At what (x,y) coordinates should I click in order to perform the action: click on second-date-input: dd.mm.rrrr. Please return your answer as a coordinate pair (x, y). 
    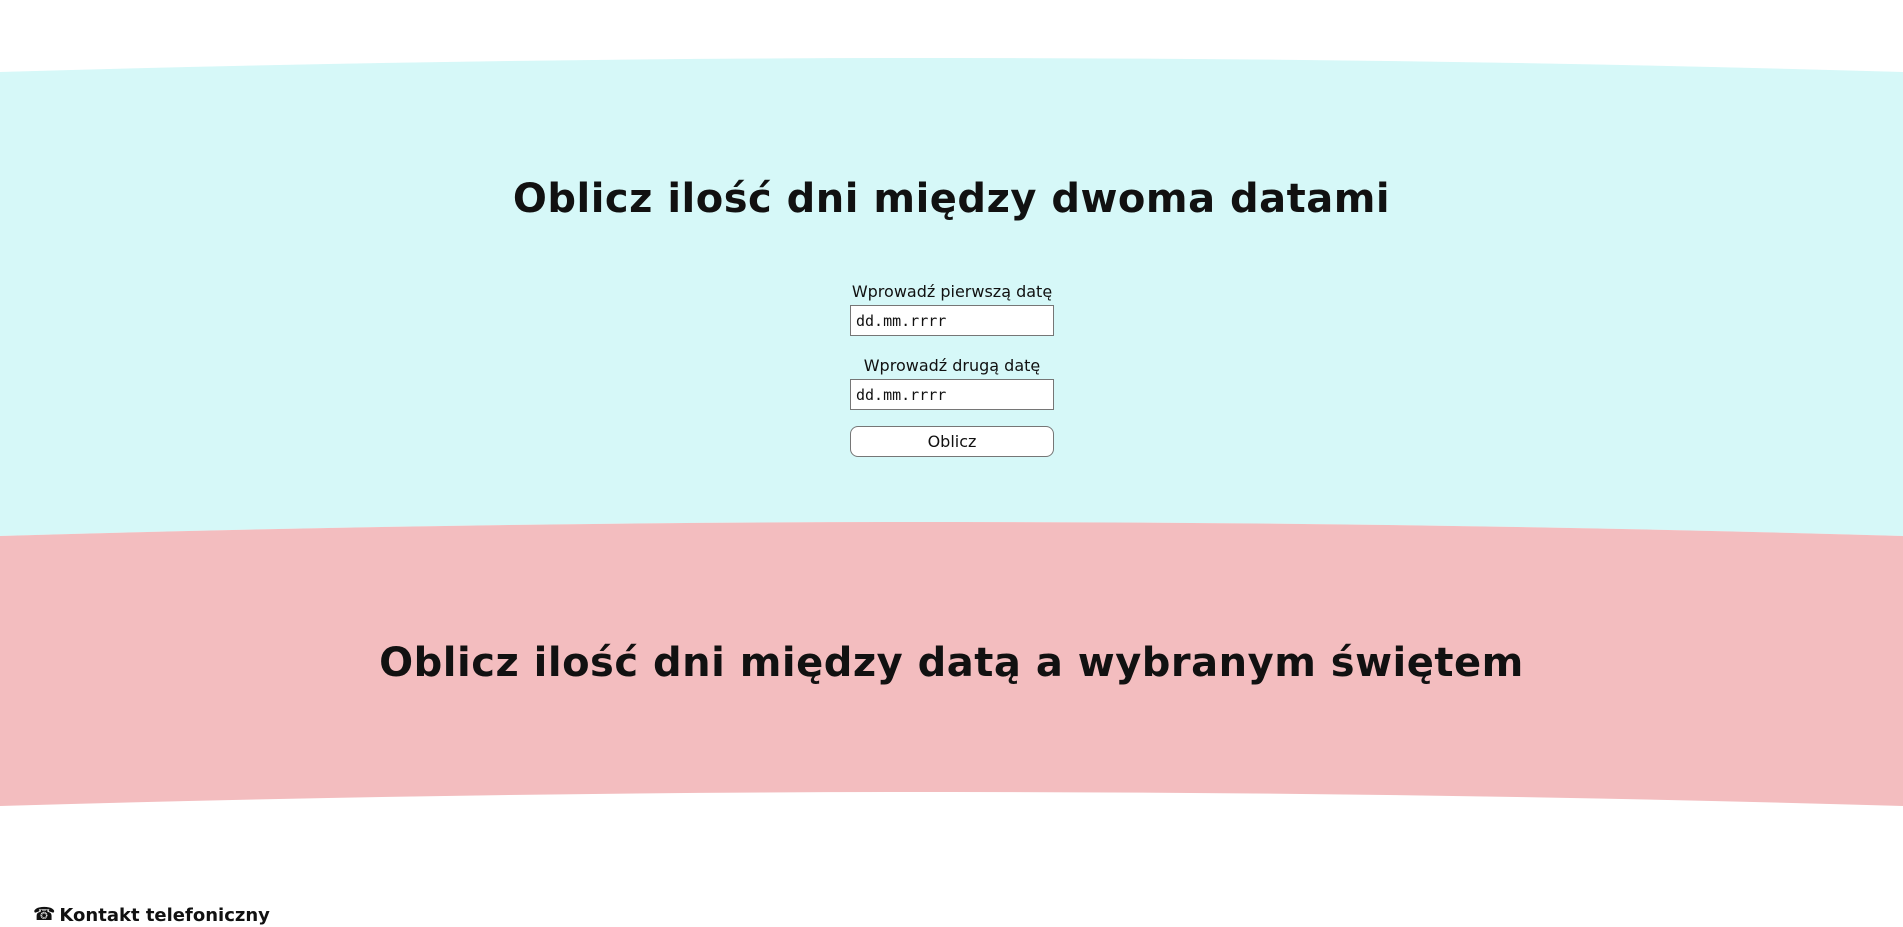
    Looking at the image, I should click on (952, 394).